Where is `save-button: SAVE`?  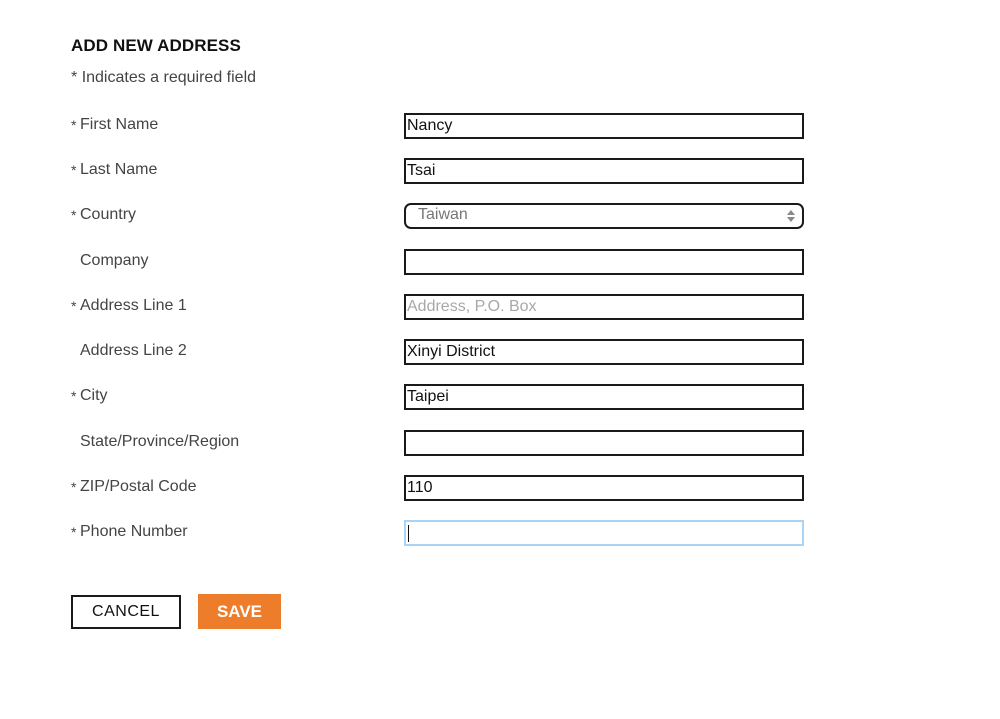
save-button: SAVE is located at coordinates (239, 611).